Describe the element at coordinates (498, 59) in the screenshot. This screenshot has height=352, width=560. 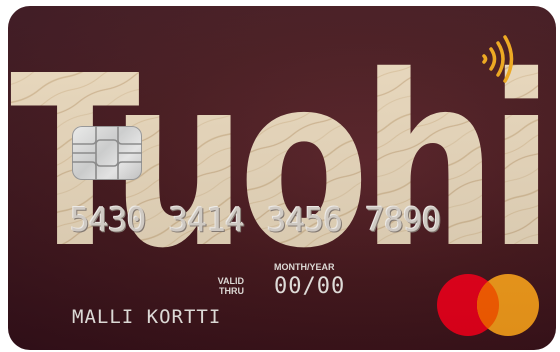
I see `contactless-icon` at that location.